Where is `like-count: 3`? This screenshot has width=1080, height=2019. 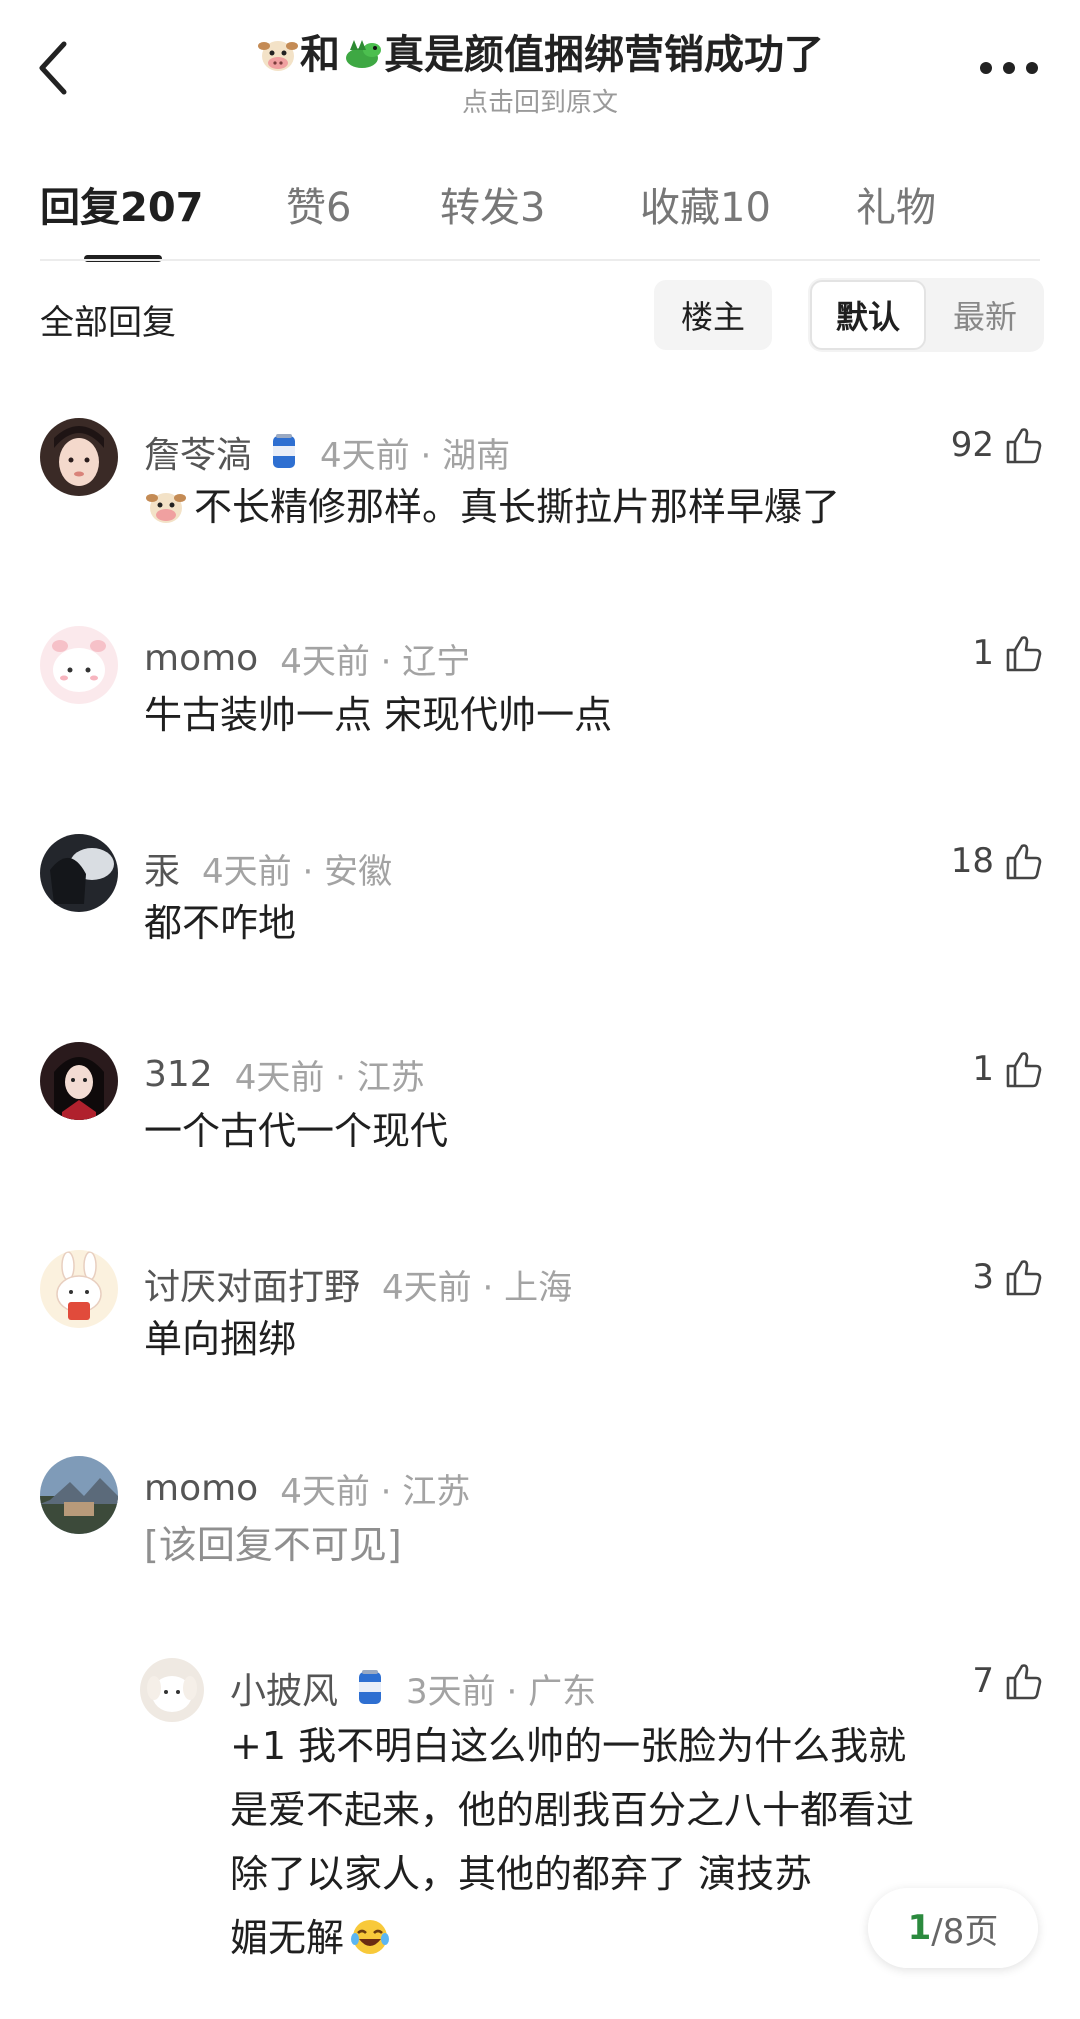 like-count: 3 is located at coordinates (983, 1277).